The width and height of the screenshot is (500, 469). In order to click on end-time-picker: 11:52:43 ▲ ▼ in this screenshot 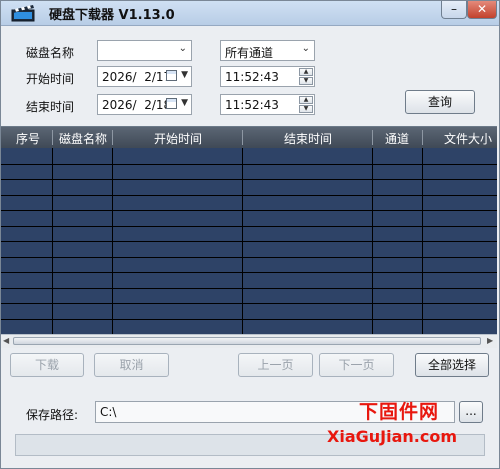, I will do `click(267, 104)`.